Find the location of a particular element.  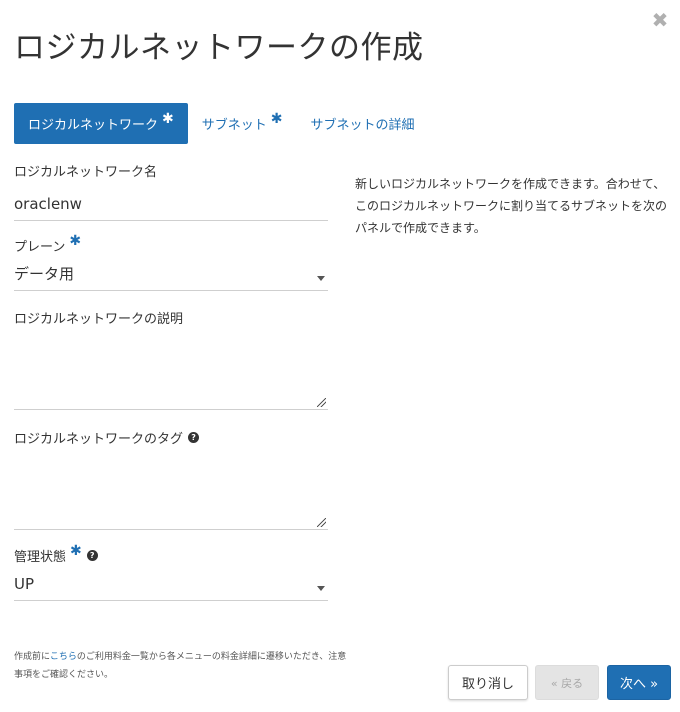

next-button: 次へ » is located at coordinates (639, 682).